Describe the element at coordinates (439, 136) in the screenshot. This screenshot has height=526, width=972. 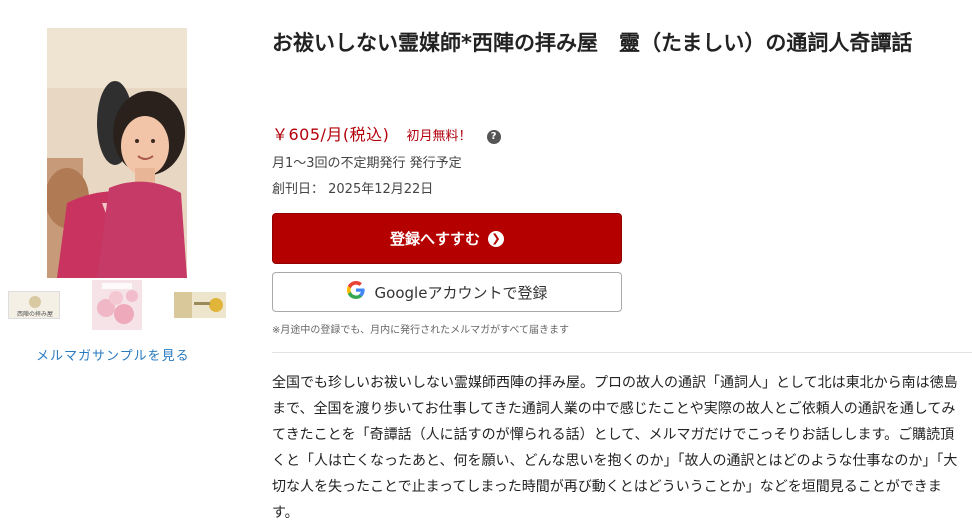
I see `promo-badge: 初月無料！` at that location.